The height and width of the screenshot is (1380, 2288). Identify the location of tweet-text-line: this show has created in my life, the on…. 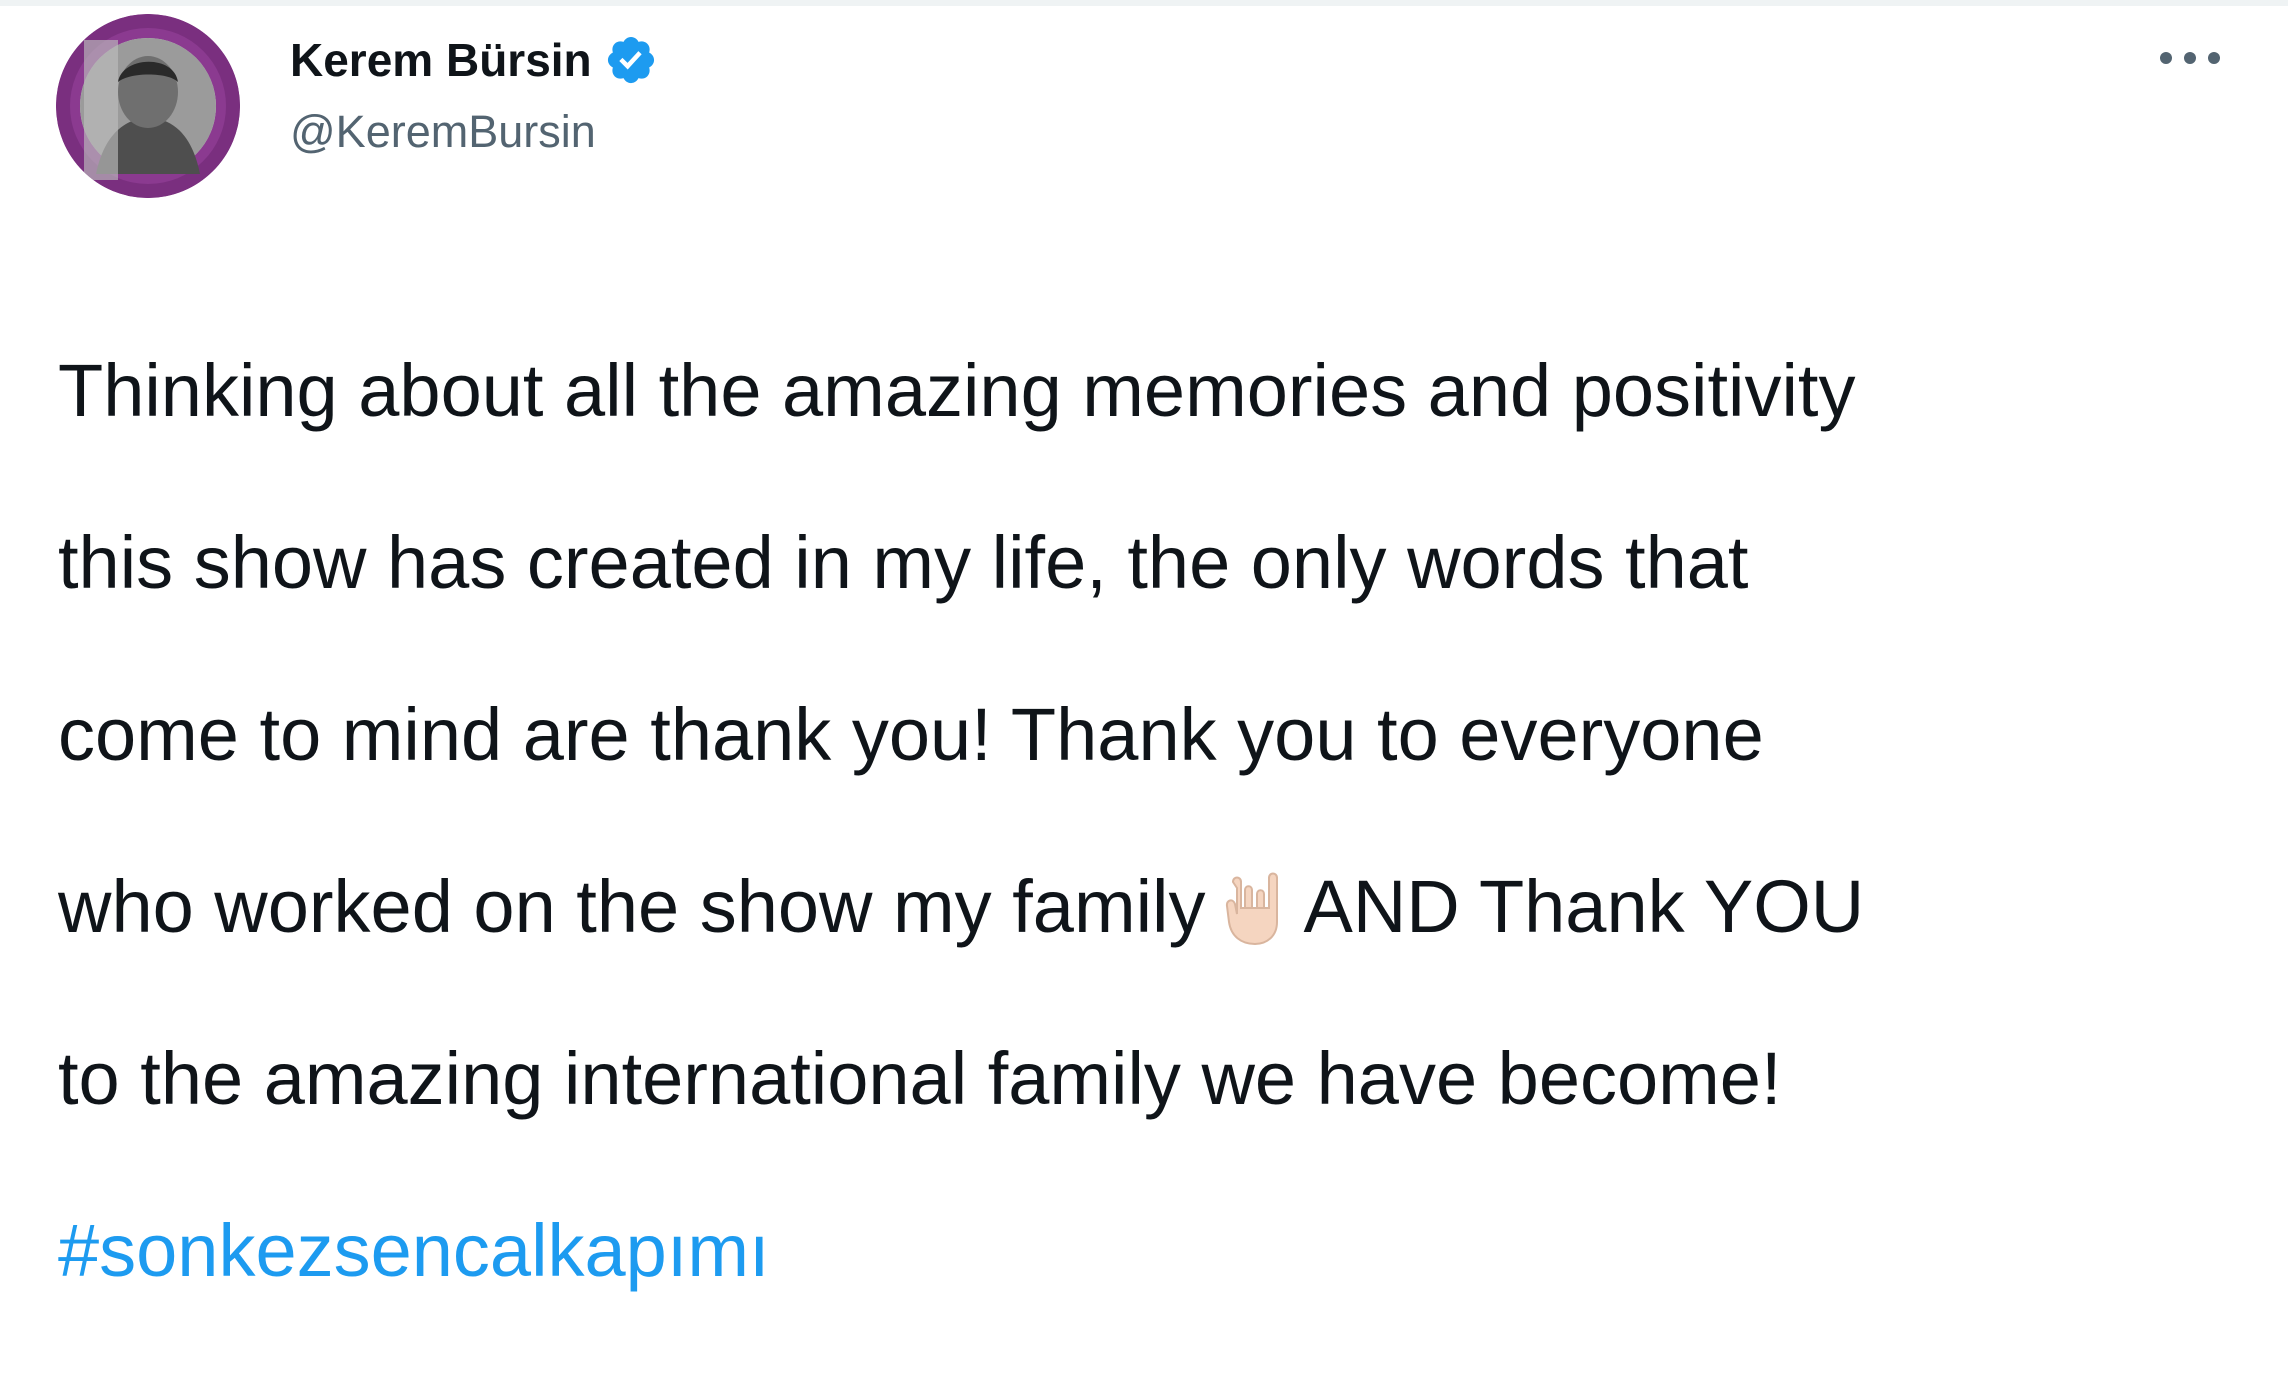
(903, 562).